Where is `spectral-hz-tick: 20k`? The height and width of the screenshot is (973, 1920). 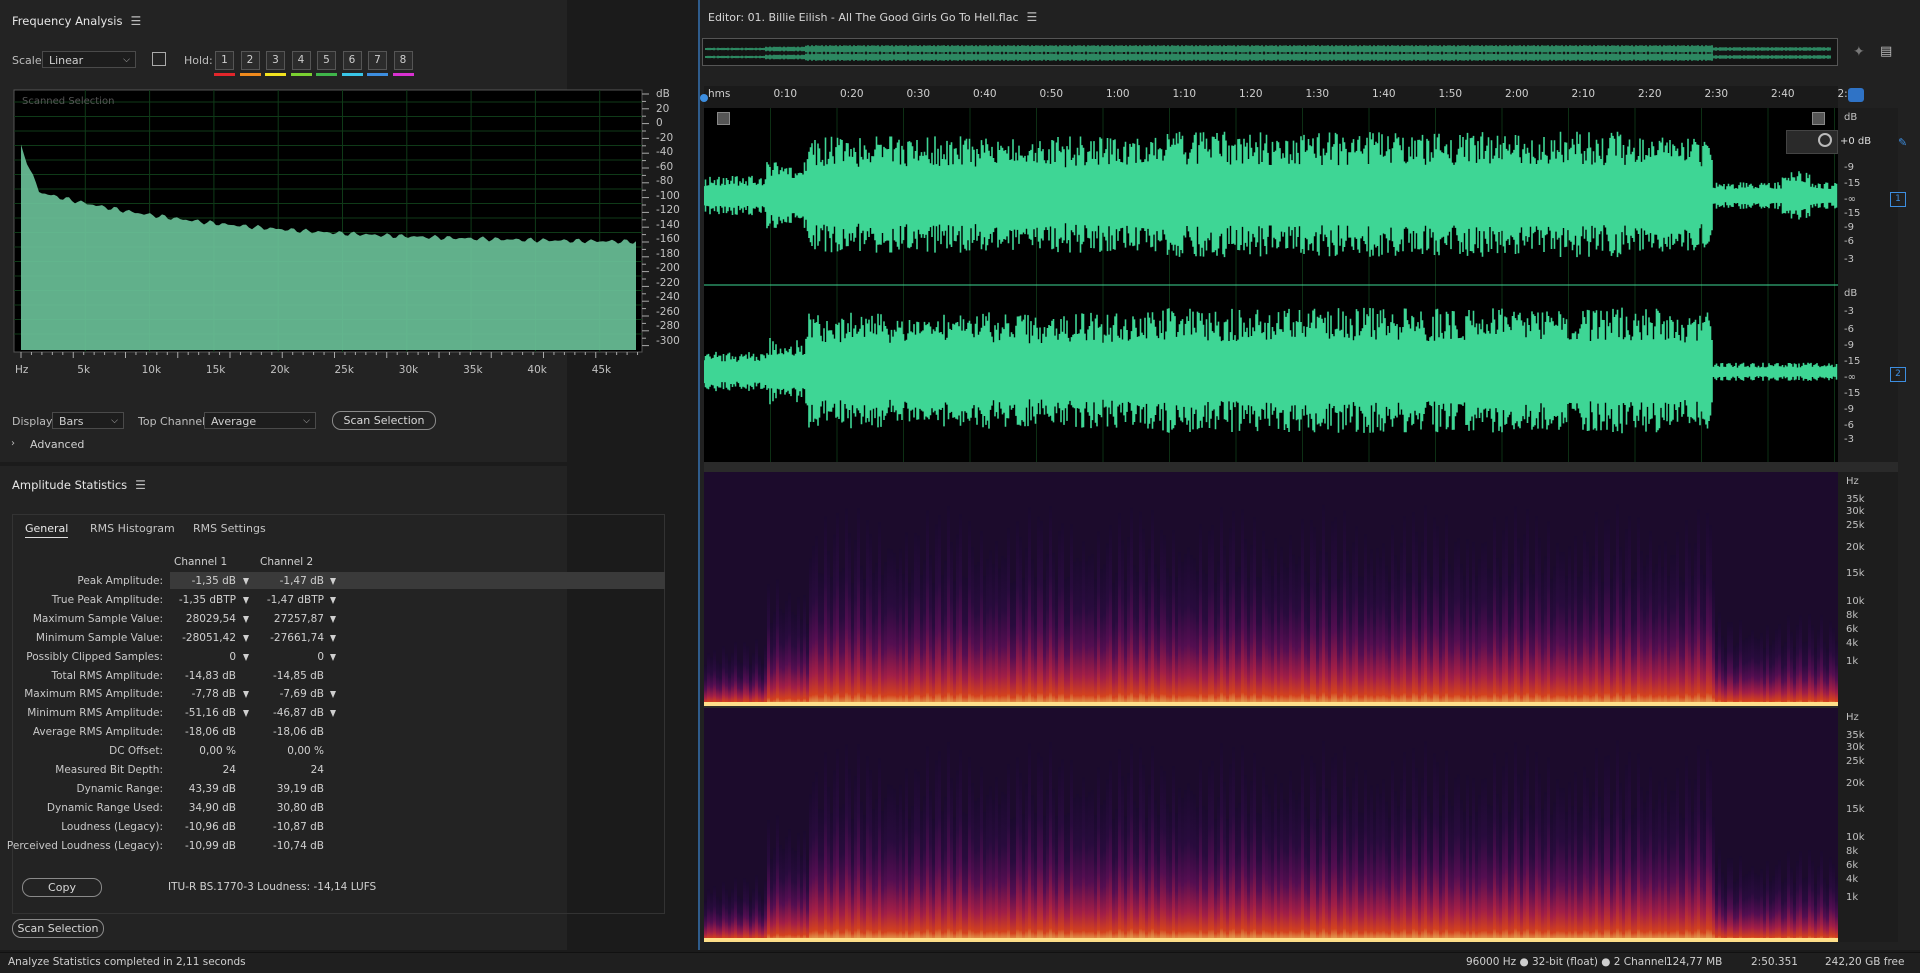
spectral-hz-tick: 20k is located at coordinates (1855, 783).